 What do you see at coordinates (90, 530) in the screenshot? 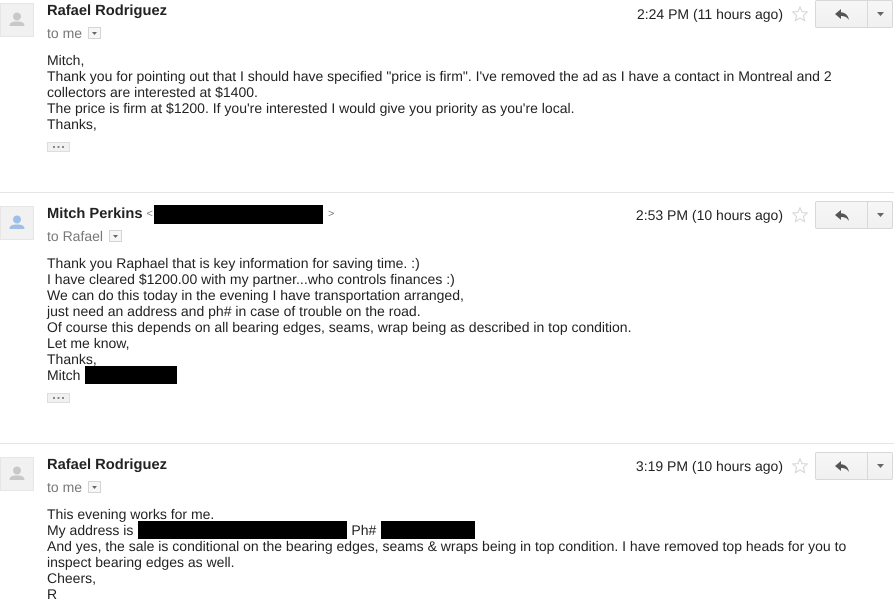
I see `message-text: My address is` at bounding box center [90, 530].